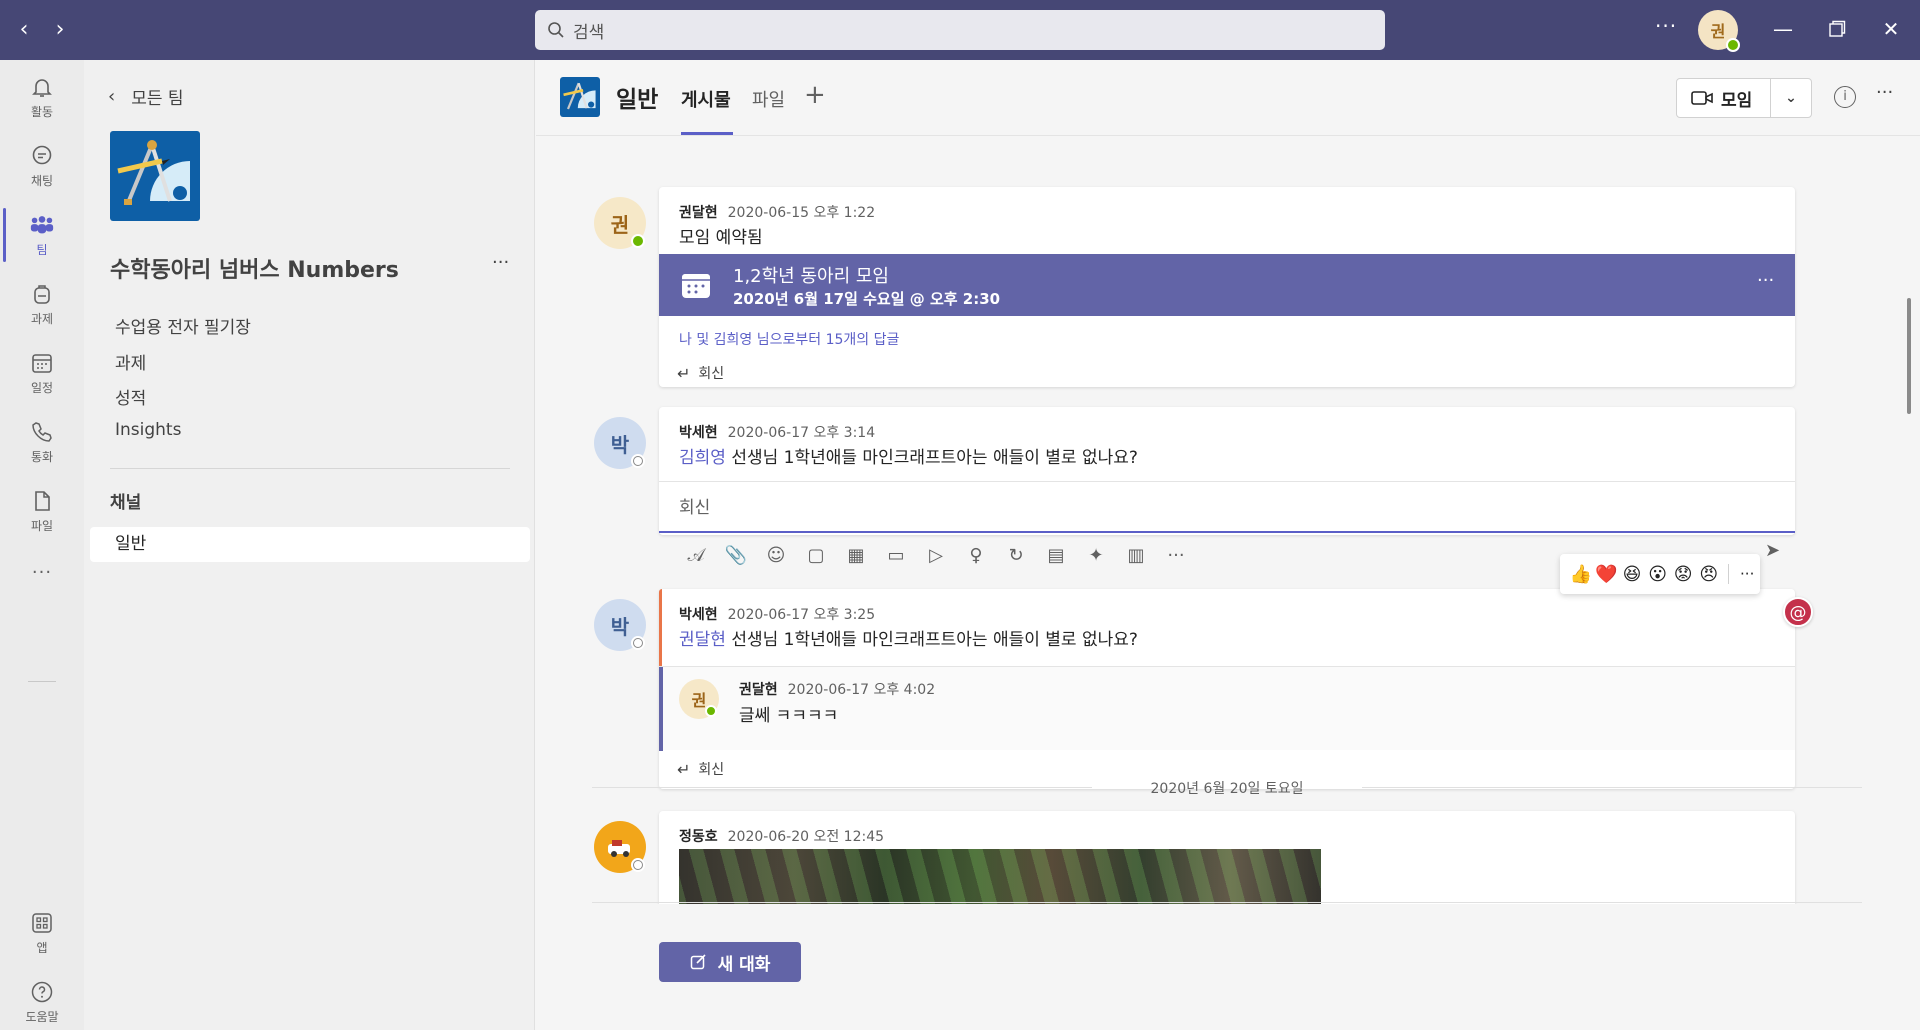  What do you see at coordinates (896, 555) in the screenshot?
I see `video-icon: ▭` at bounding box center [896, 555].